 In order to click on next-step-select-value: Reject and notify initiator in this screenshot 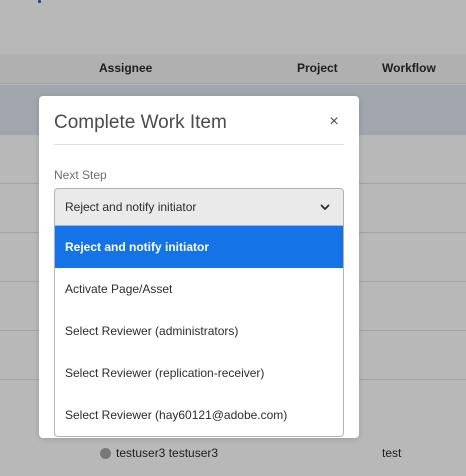, I will do `click(131, 207)`.